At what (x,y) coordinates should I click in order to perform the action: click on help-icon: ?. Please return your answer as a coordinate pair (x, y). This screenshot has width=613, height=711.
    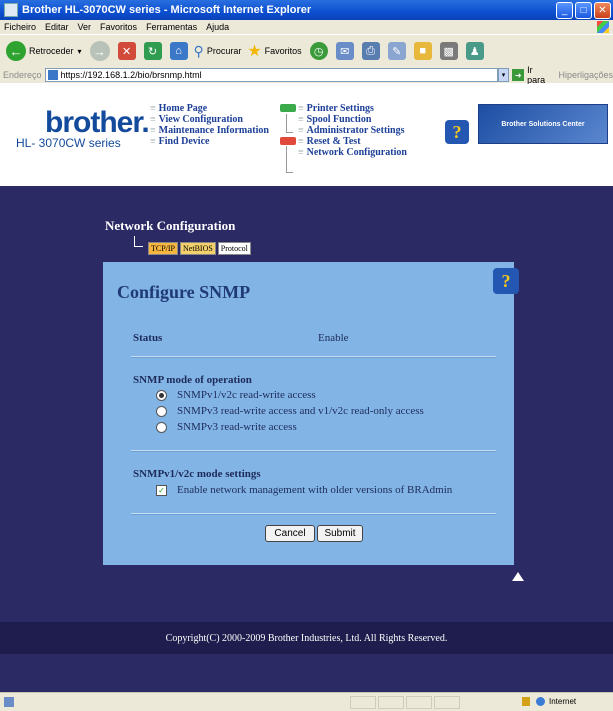
    Looking at the image, I should click on (457, 132).